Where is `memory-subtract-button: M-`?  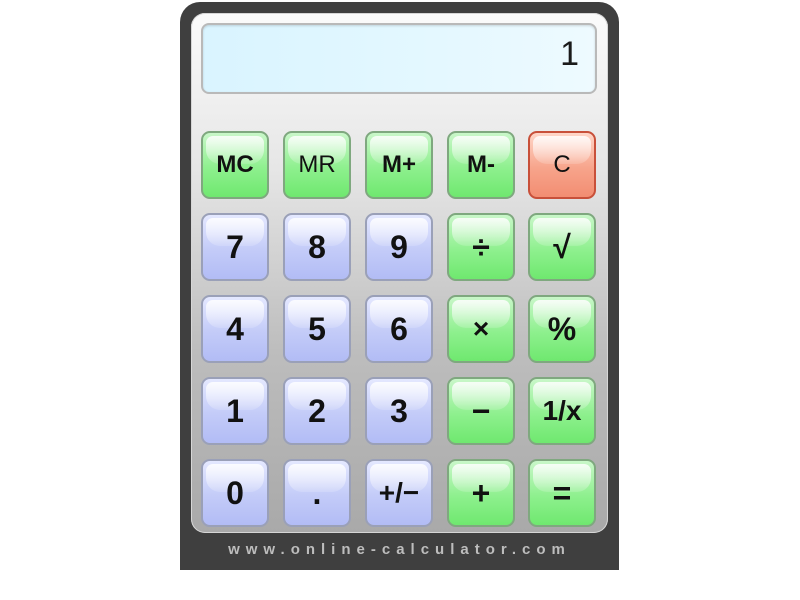 memory-subtract-button: M- is located at coordinates (481, 165).